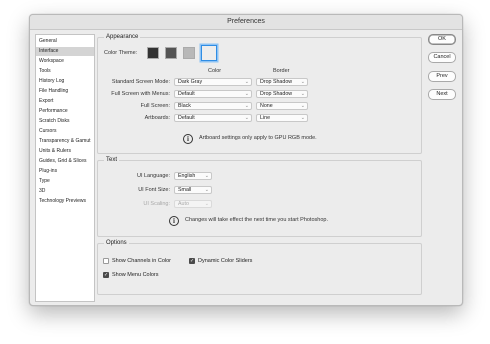 The height and width of the screenshot is (344, 490). Describe the element at coordinates (442, 39) in the screenshot. I see `ok-button: OK` at that location.